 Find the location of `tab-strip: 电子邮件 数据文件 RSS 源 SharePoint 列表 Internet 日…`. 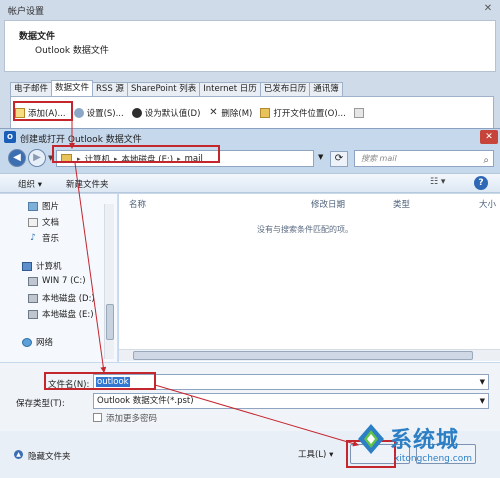

tab-strip: 电子邮件 数据文件 RSS 源 SharePoint 列表 Internet 日… is located at coordinates (176, 88).